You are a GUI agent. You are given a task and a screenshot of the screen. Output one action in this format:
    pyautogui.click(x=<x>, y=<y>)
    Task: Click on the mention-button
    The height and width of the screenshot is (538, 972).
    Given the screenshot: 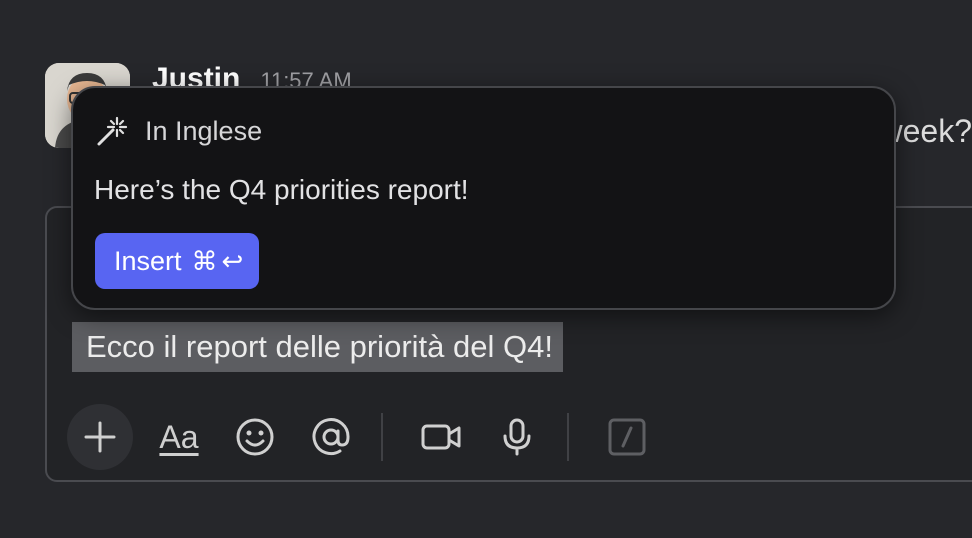 What is the action you would take?
    pyautogui.click(x=331, y=437)
    